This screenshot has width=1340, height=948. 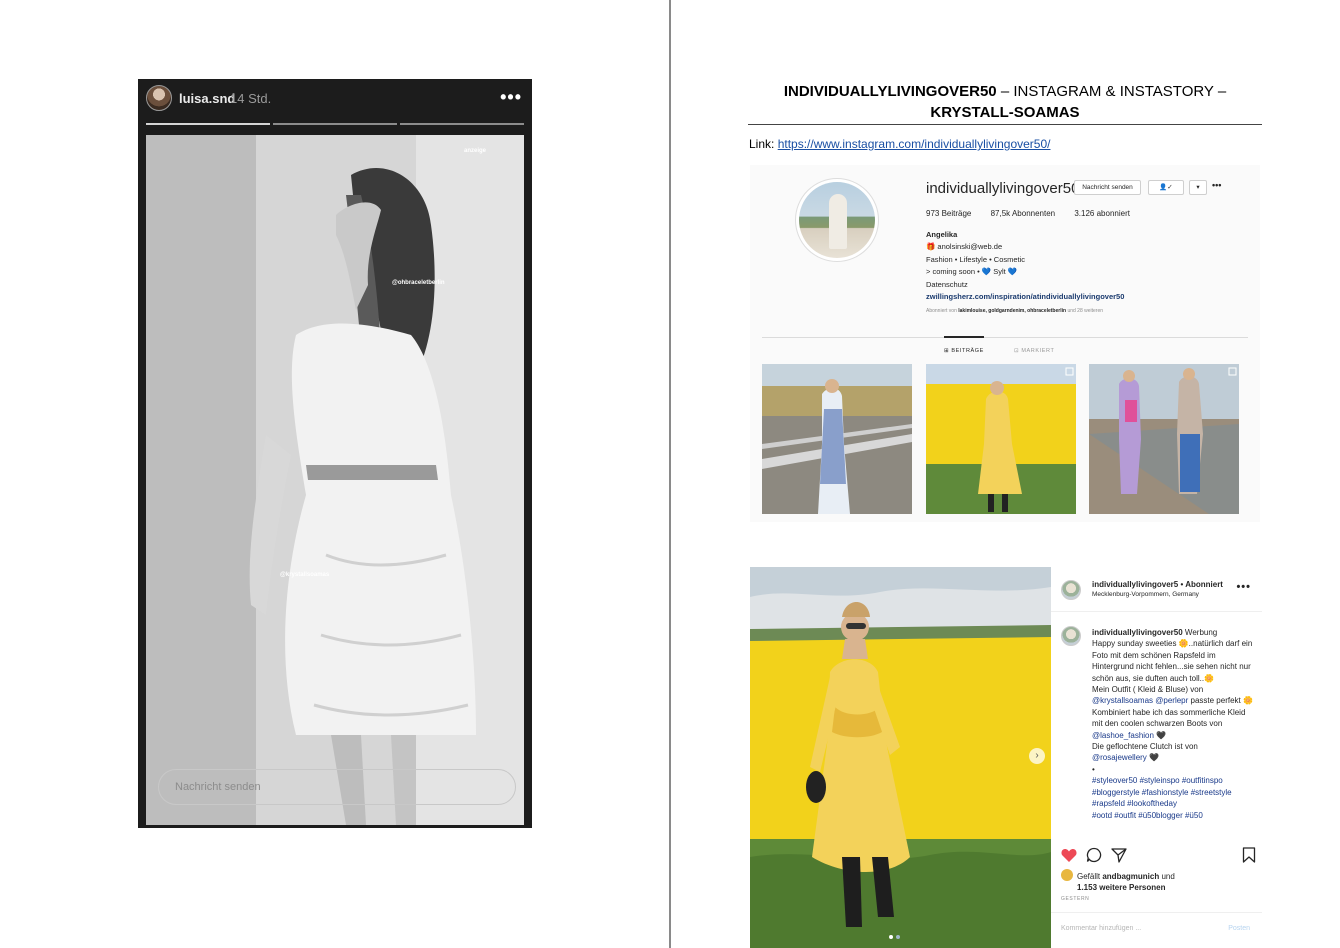 I want to click on tab-posts: ⊞ BEITRÄGE, so click(x=964, y=351).